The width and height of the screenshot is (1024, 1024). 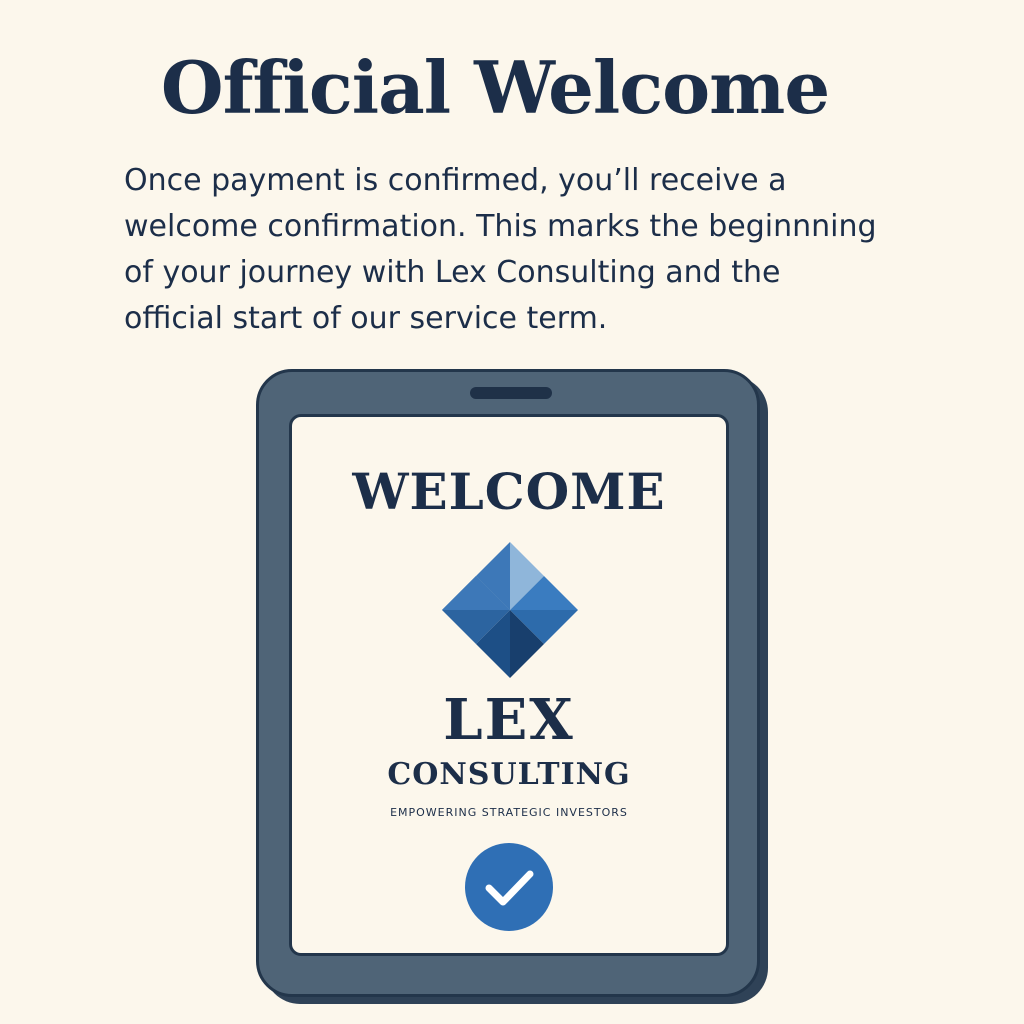 What do you see at coordinates (509, 812) in the screenshot?
I see `brand-tagline: EMPOWERING STRATEGIC INVESTORS` at bounding box center [509, 812].